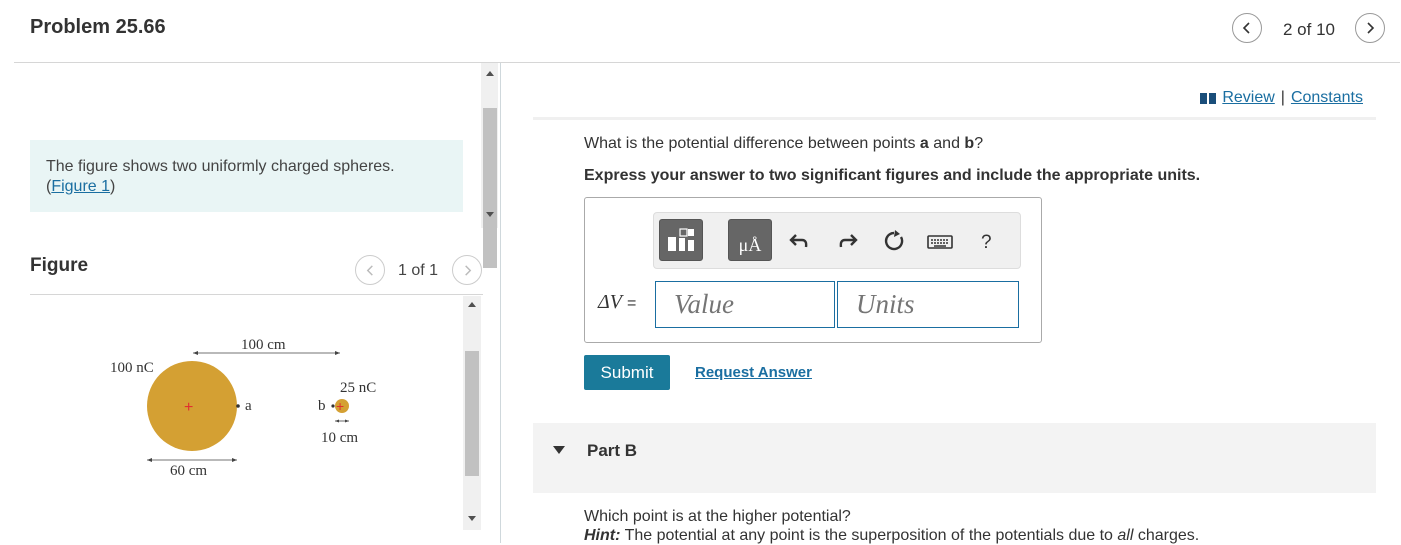 The image size is (1401, 545). Describe the element at coordinates (954, 458) in the screenshot. I see `part-b-header` at that location.